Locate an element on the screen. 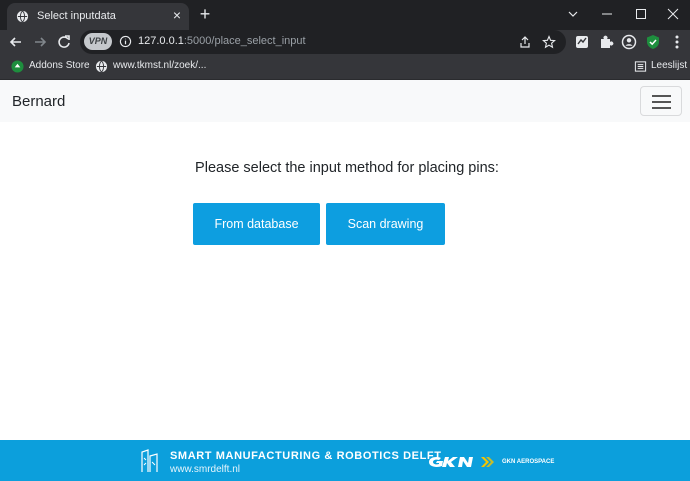  navbar-brand: Bernard is located at coordinates (38, 101).